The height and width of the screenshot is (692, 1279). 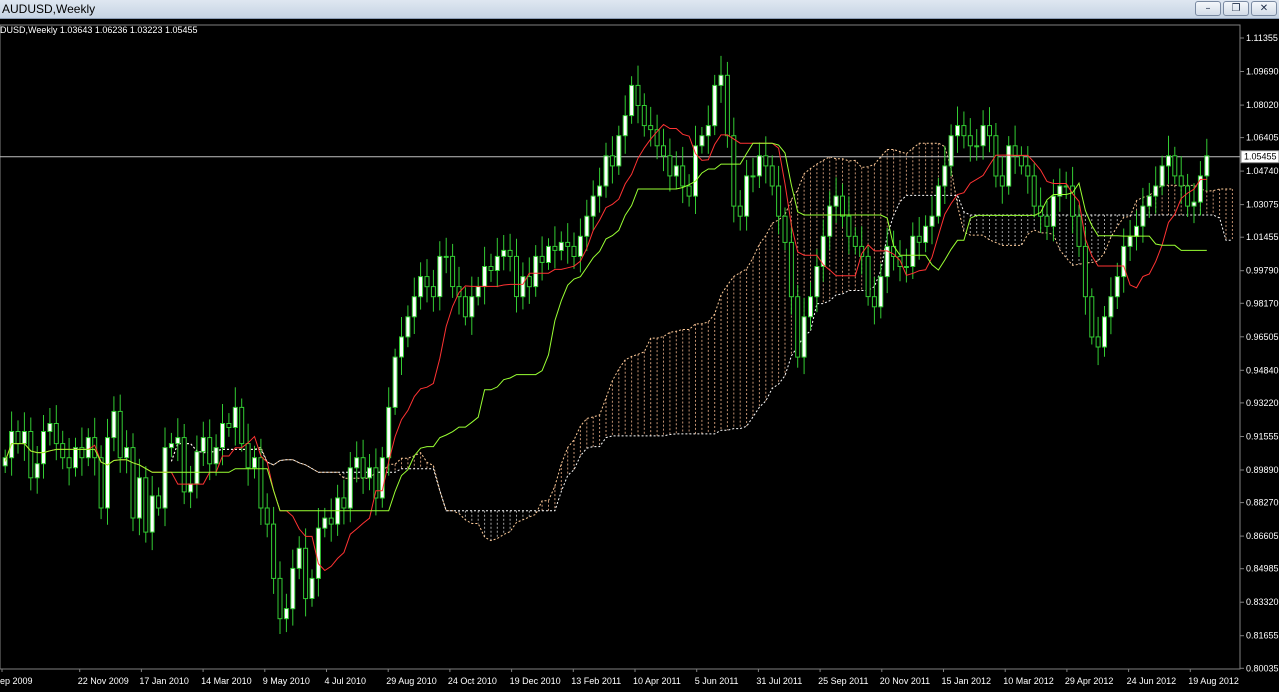 What do you see at coordinates (103, 681) in the screenshot?
I see `x-tick-label: 22 Nov 2009` at bounding box center [103, 681].